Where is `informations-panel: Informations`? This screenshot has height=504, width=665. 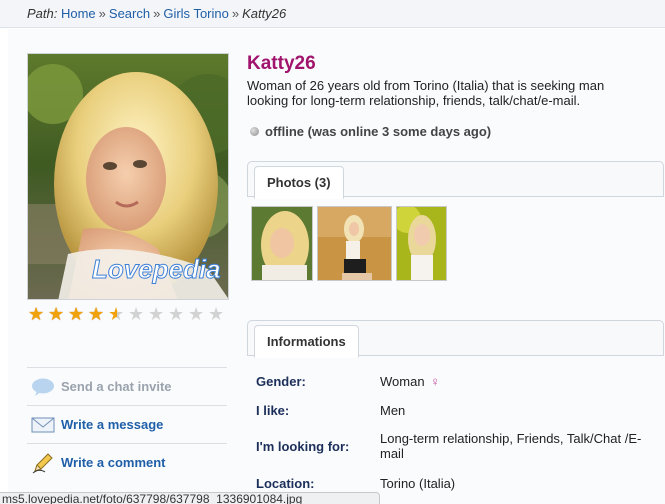
informations-panel: Informations is located at coordinates (455, 339).